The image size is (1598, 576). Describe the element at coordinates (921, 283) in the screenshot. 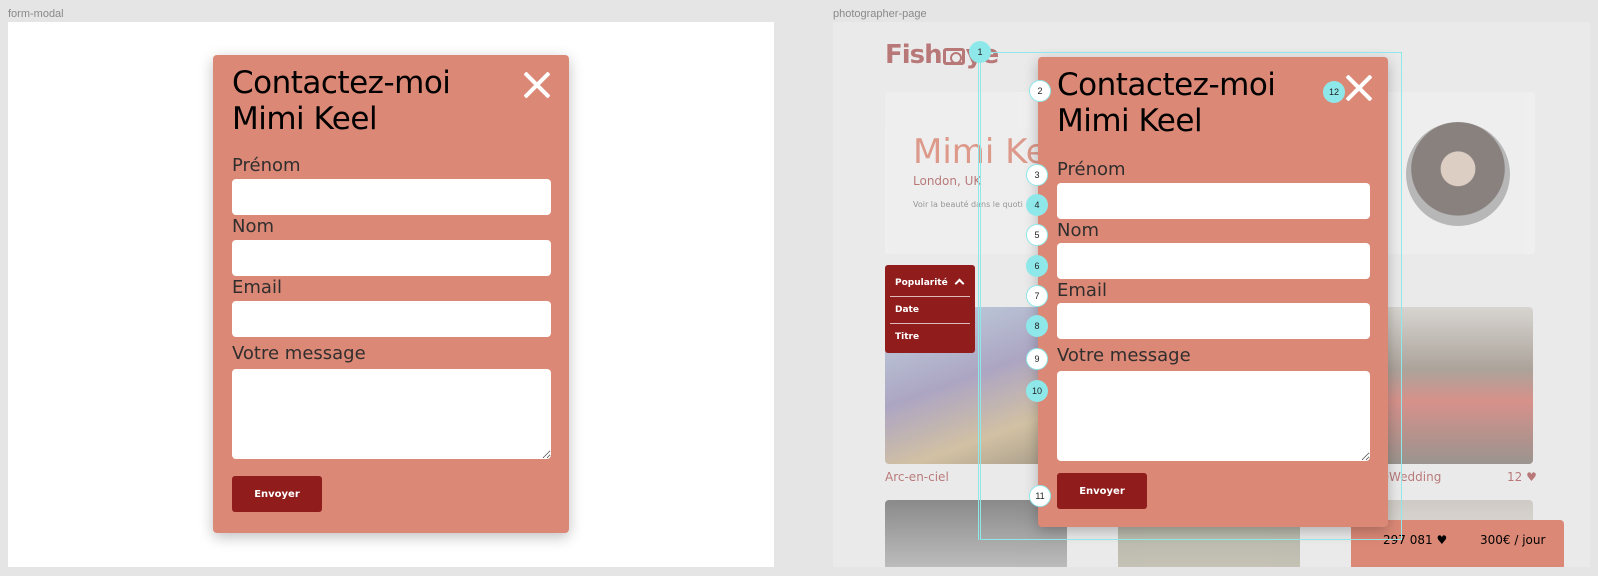

I see `sort-option-popularity: Popularité` at that location.